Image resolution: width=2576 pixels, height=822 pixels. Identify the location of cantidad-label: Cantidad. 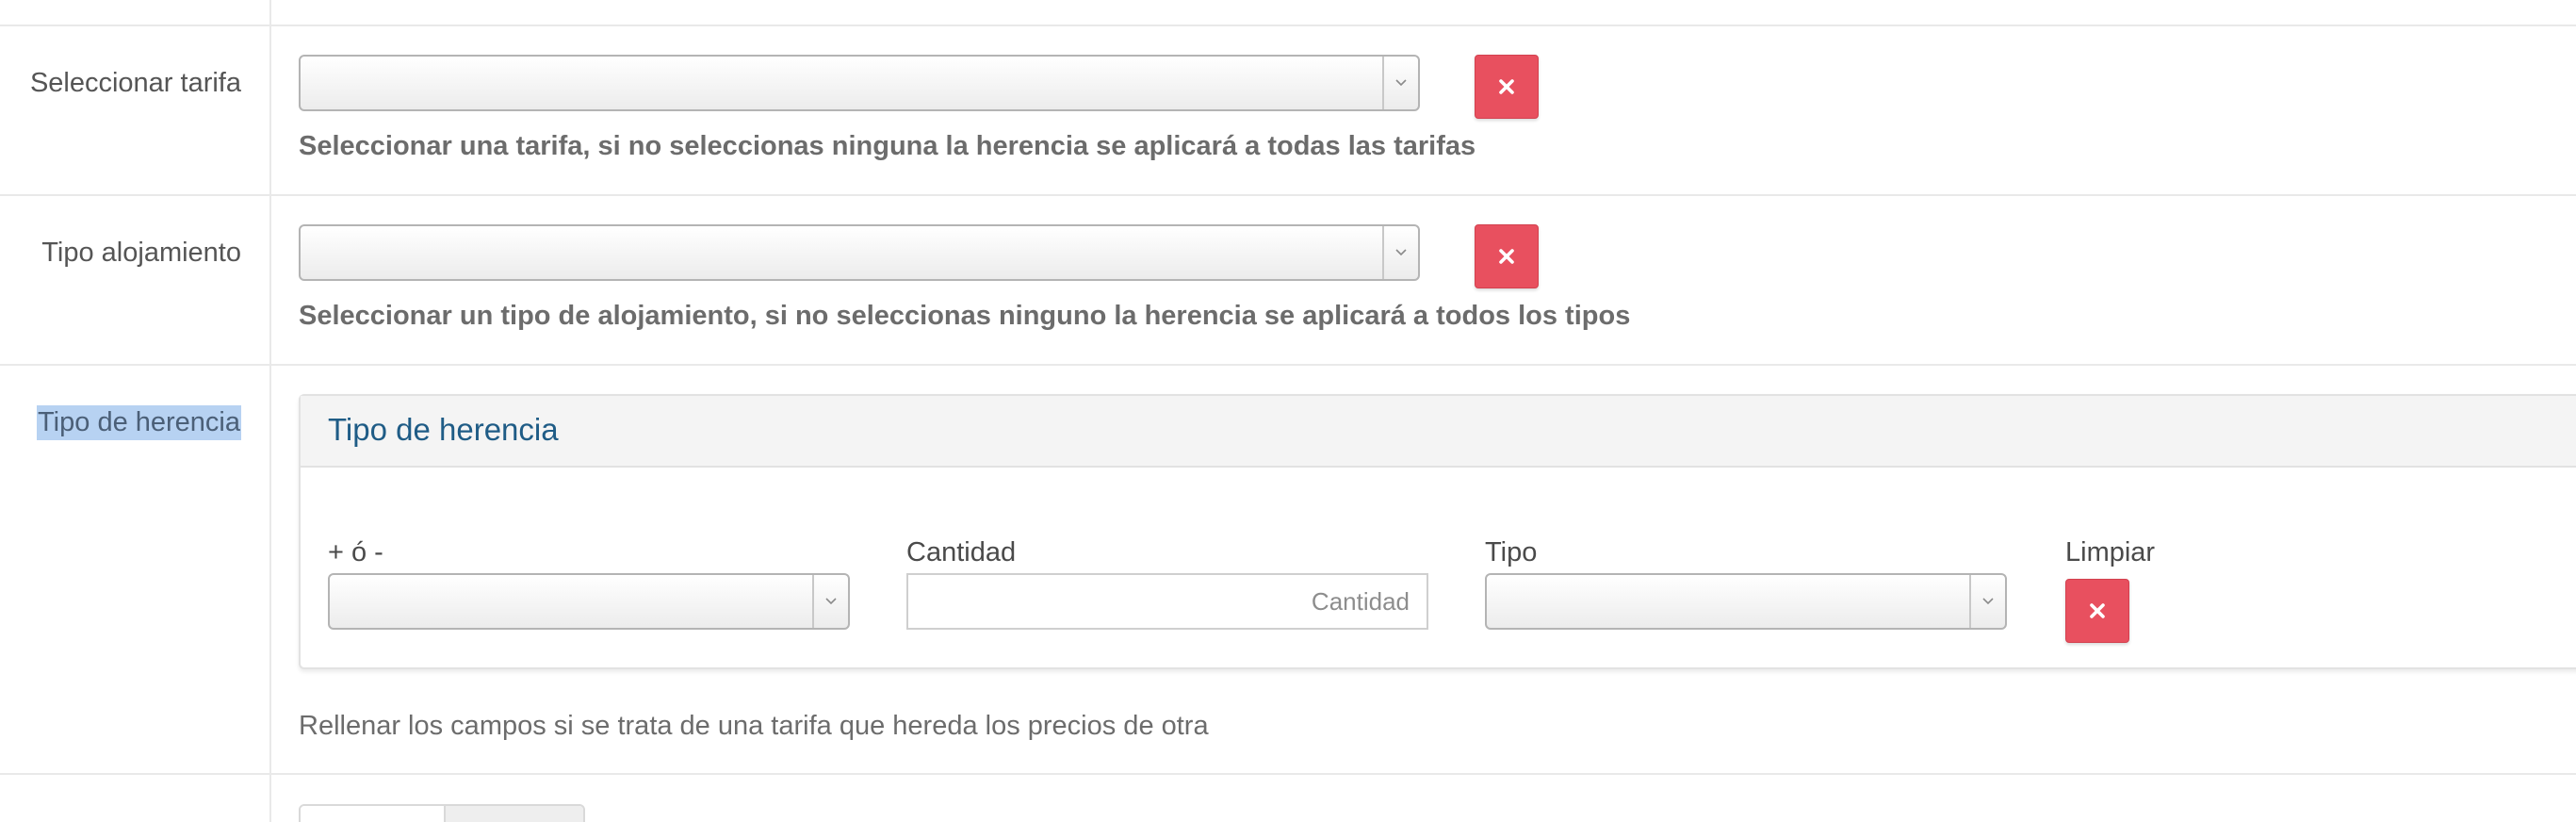
(961, 552).